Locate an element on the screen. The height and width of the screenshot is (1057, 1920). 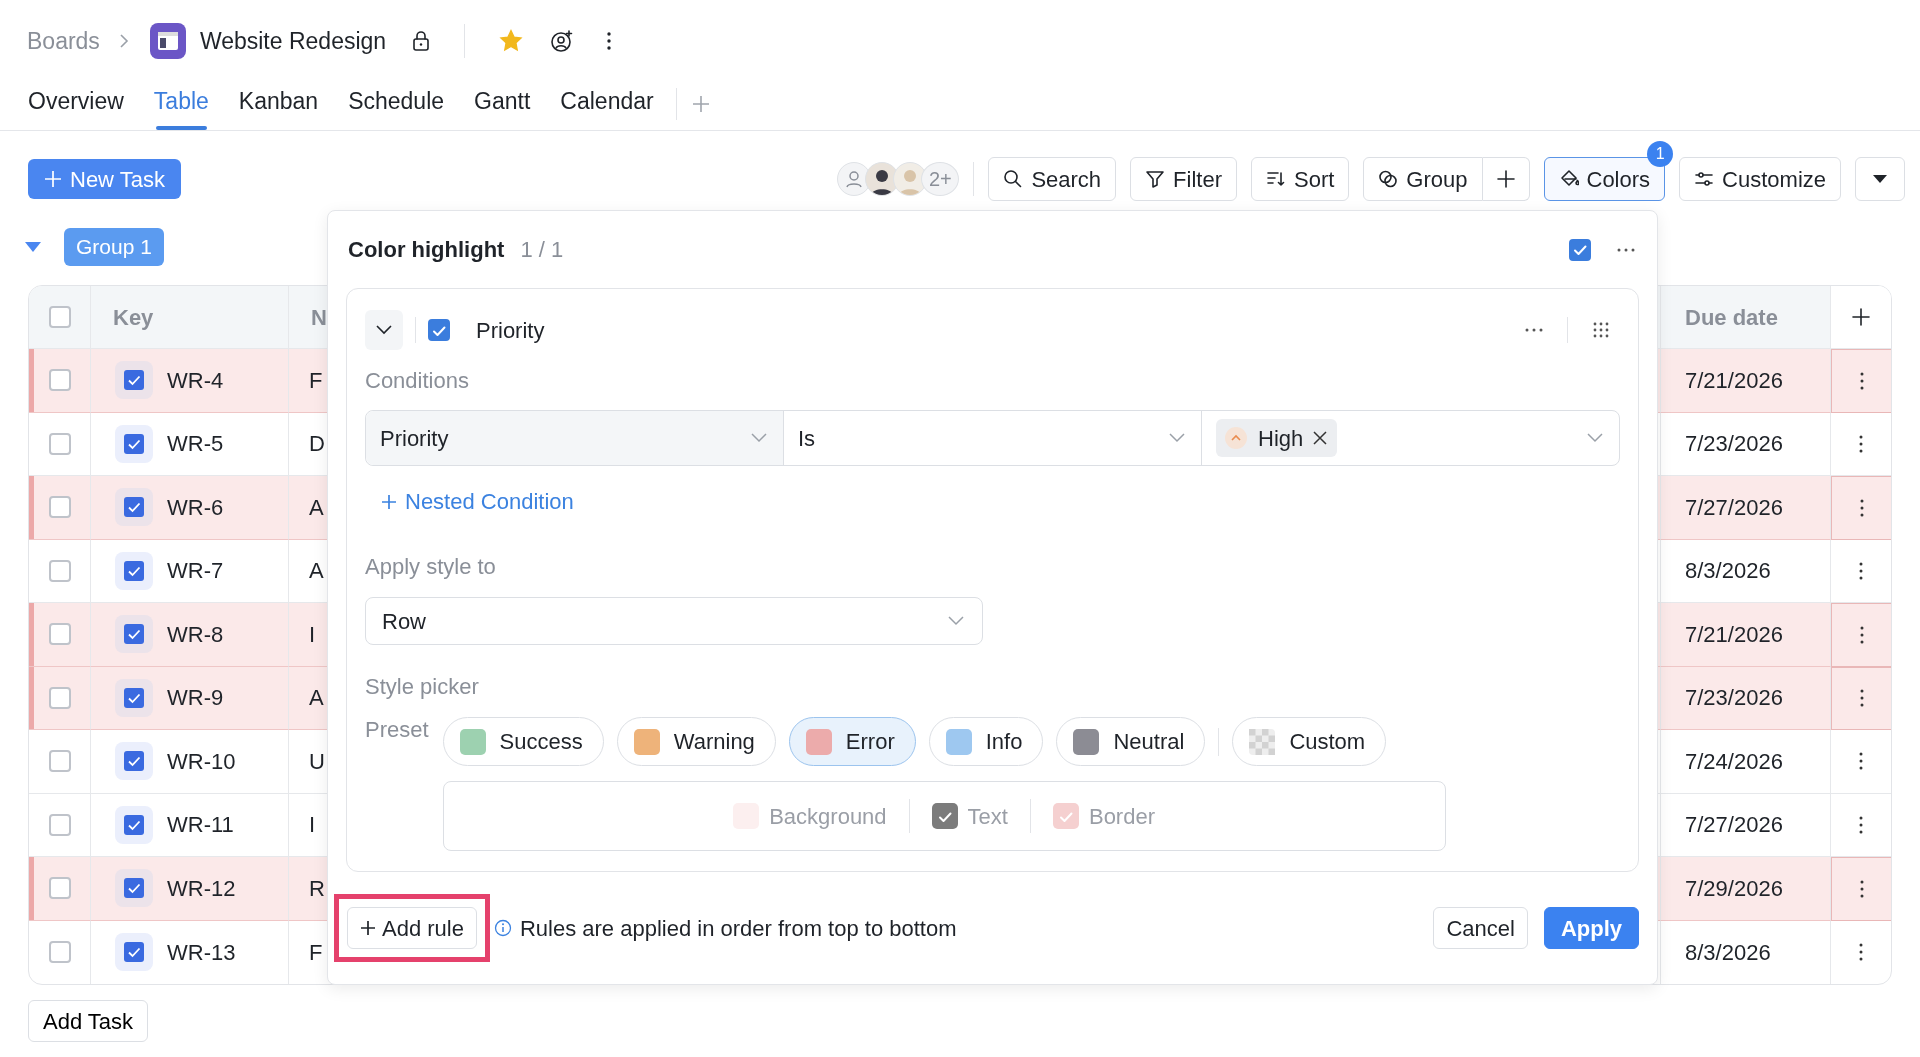
new-task-button: New Task is located at coordinates (104, 179).